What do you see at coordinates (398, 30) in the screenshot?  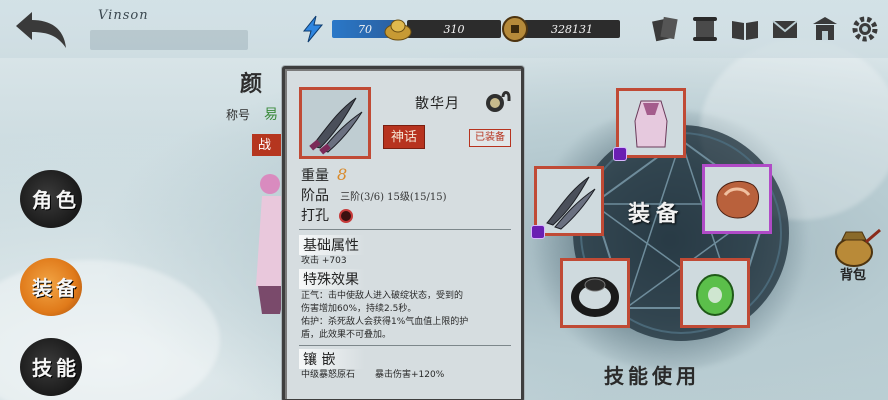 I see `gold-ingot-icon` at bounding box center [398, 30].